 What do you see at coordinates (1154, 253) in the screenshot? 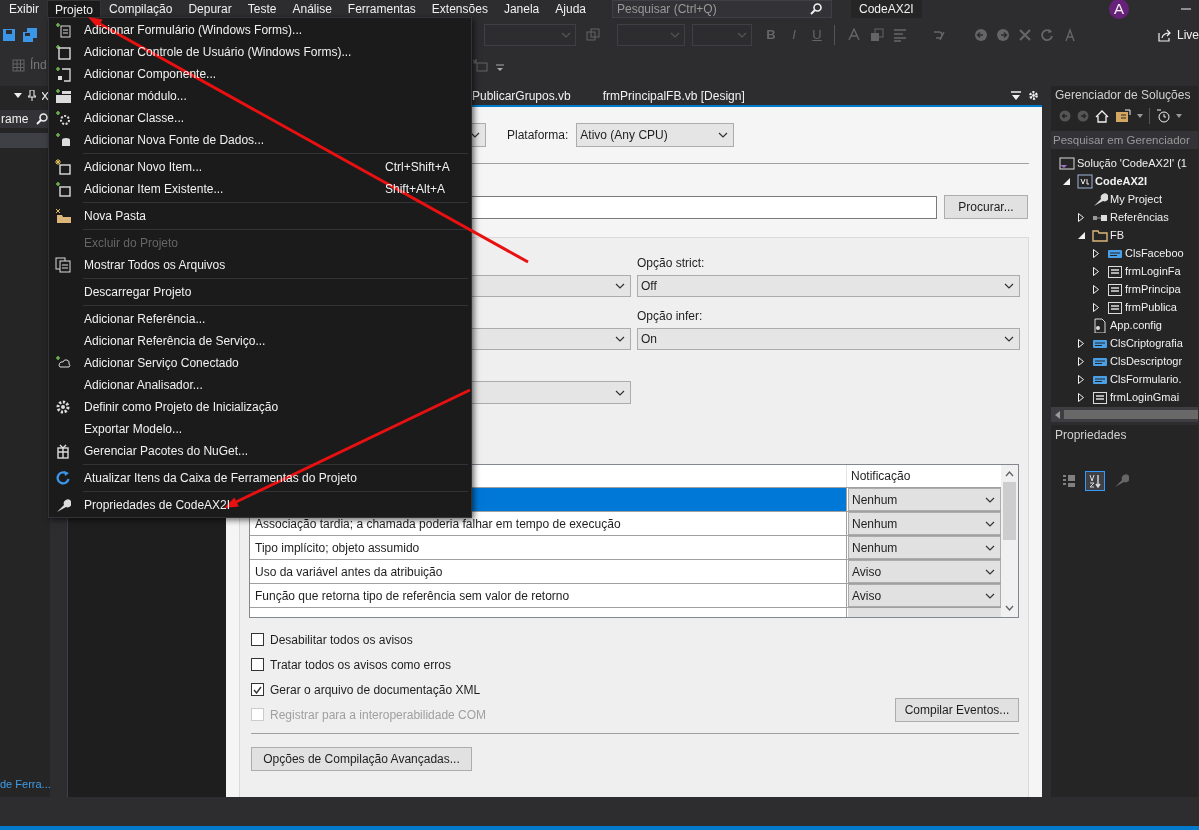
I see `tree-item: ClsFaceboo` at bounding box center [1154, 253].